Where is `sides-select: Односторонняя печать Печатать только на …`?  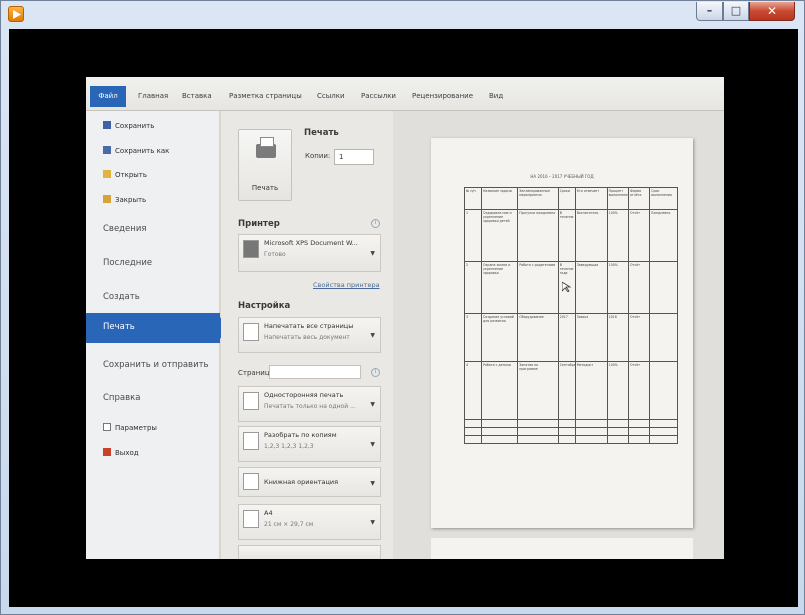
sides-select: Односторонняя печать Печатать только на … is located at coordinates (309, 404).